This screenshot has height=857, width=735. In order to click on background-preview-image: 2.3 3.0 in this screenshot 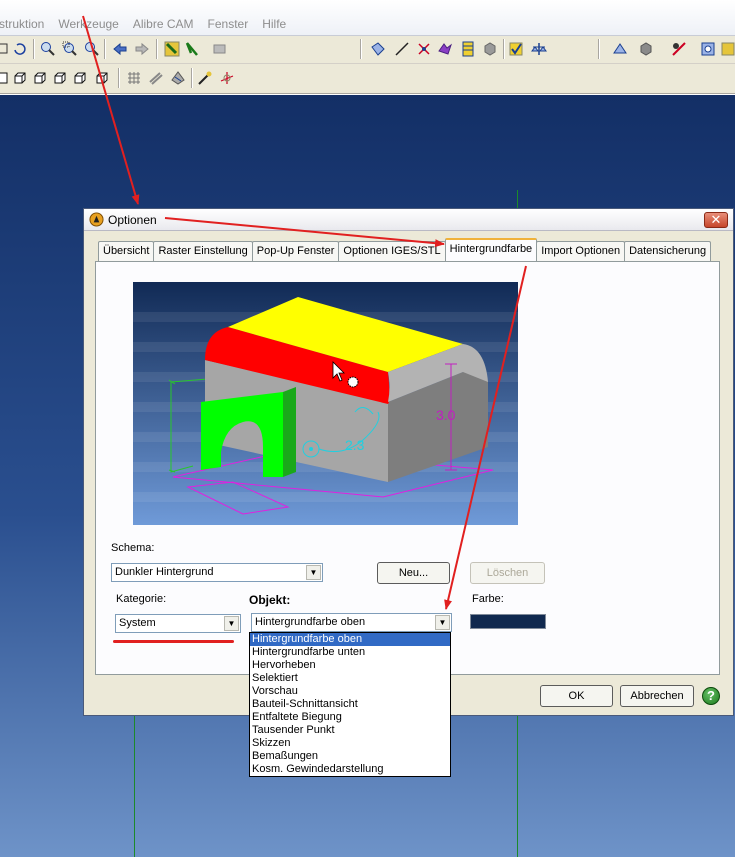, I will do `click(325, 403)`.